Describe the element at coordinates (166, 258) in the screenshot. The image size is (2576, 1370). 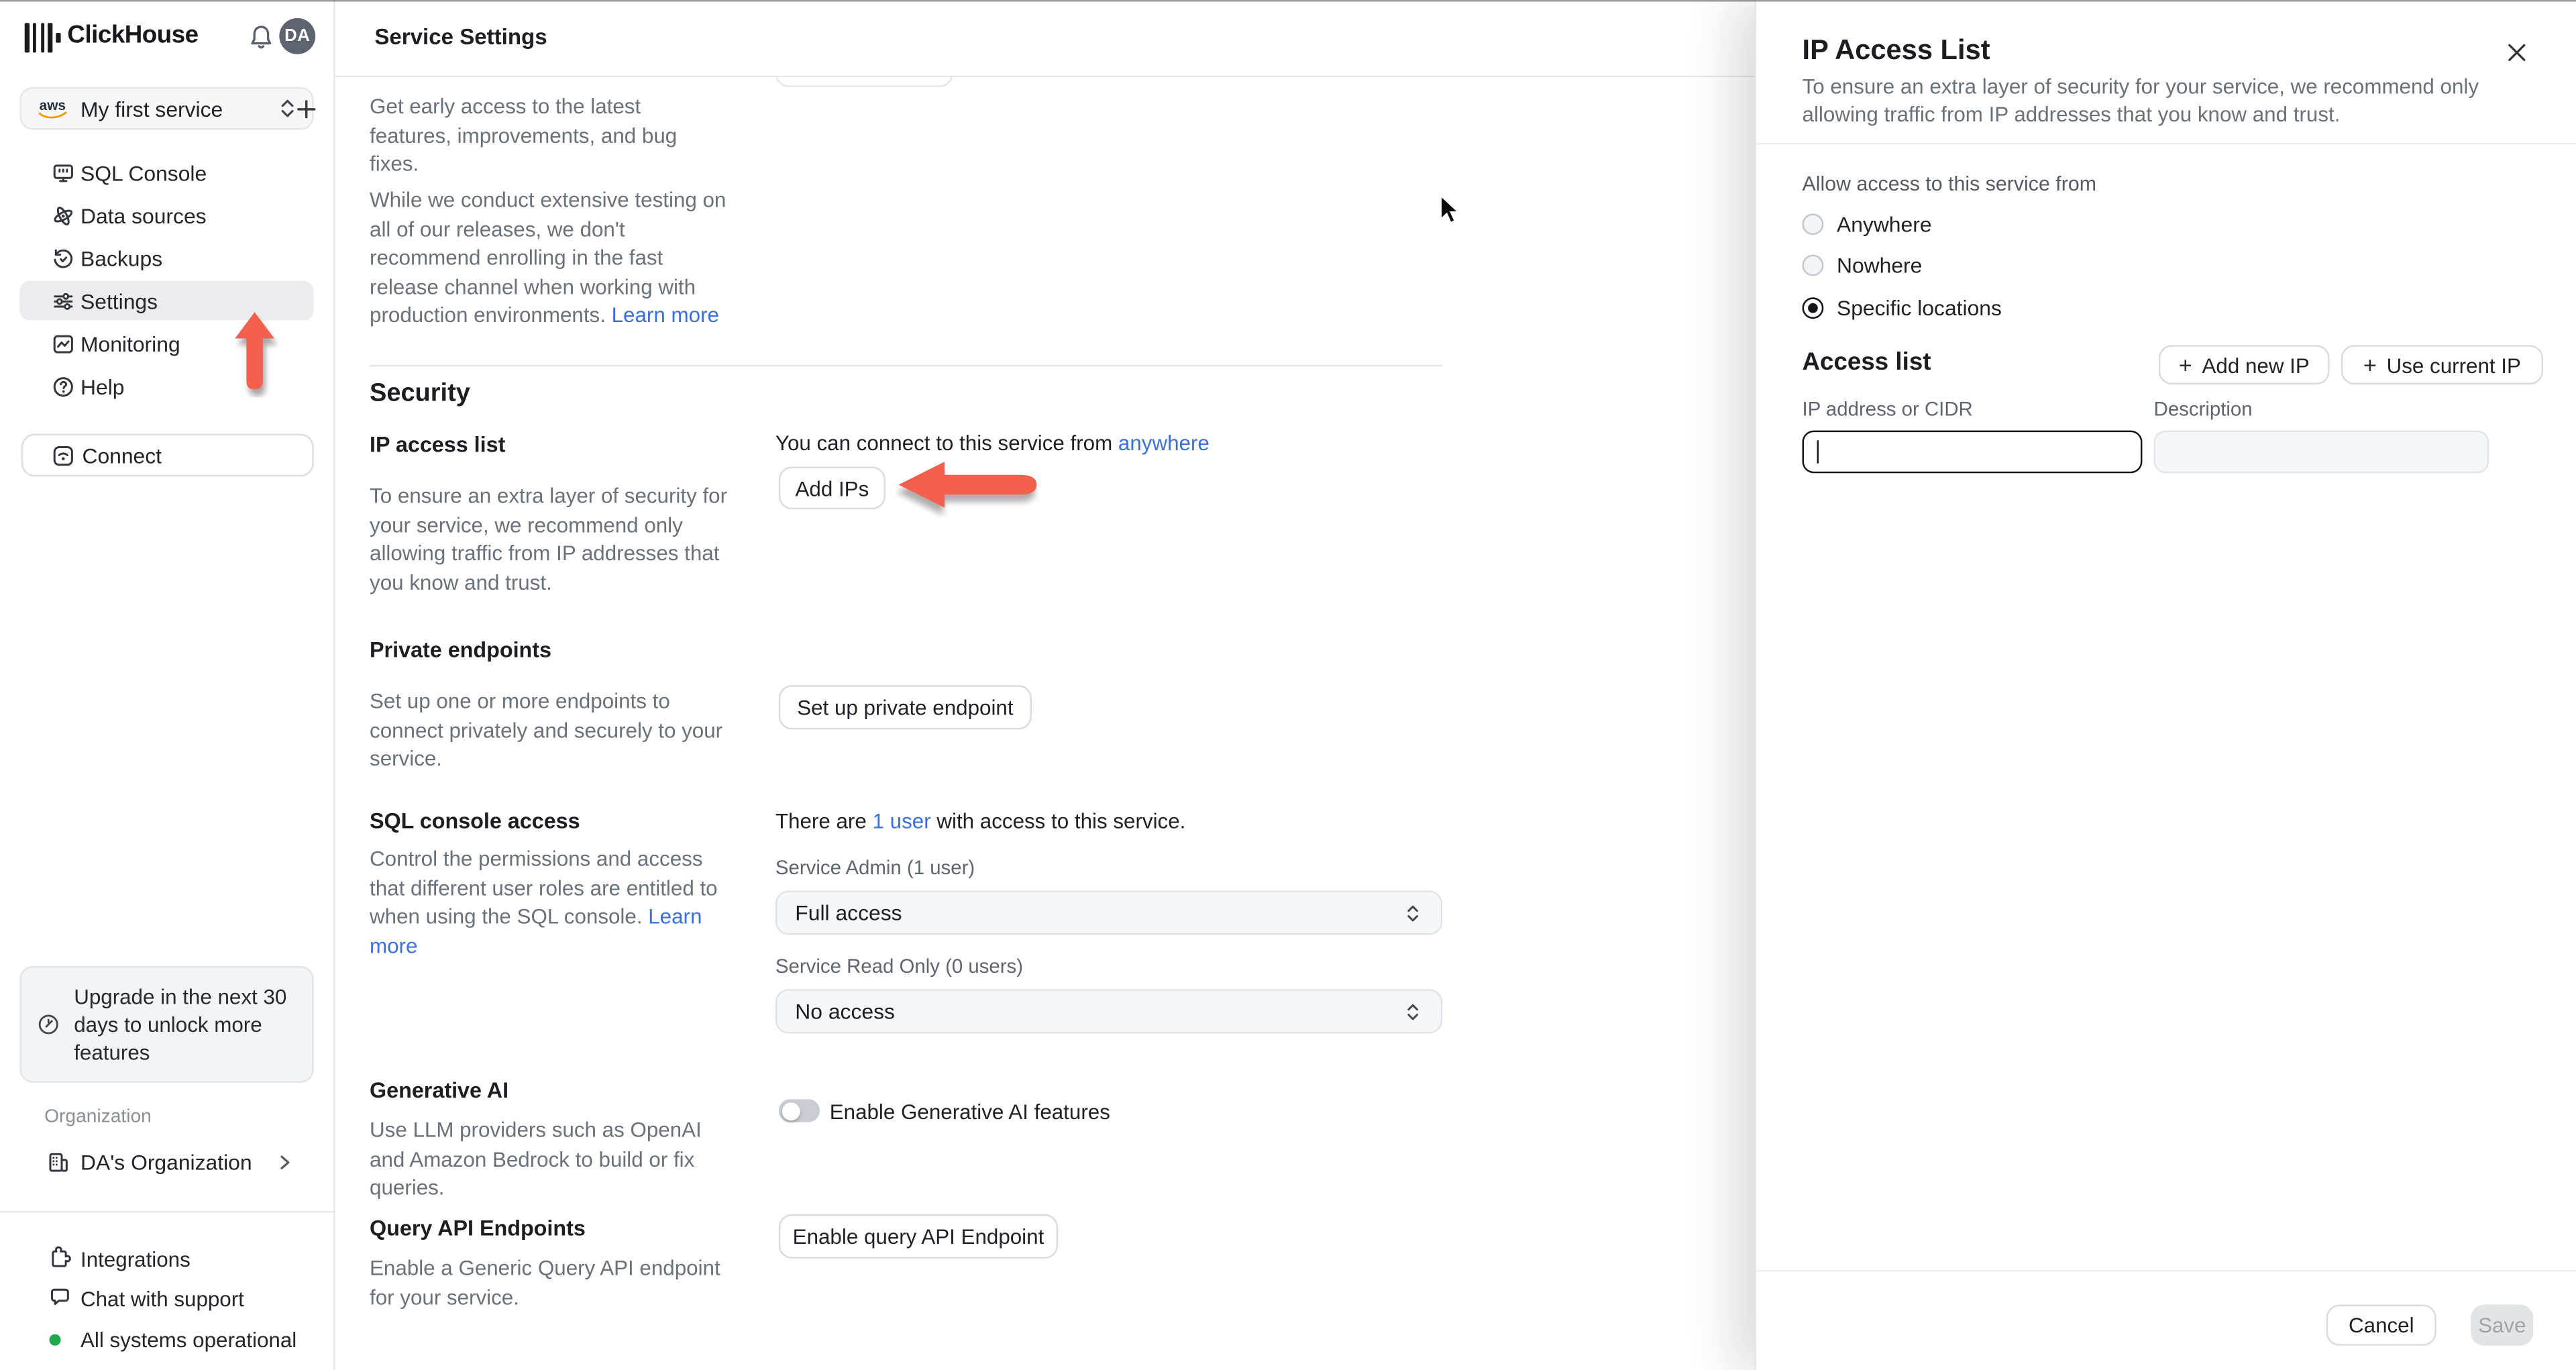
I see `sidebar-item-backups: Backups` at that location.